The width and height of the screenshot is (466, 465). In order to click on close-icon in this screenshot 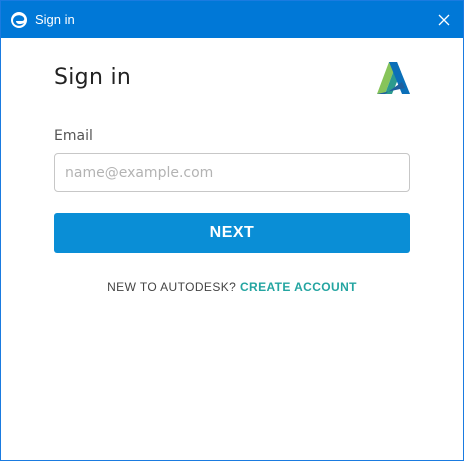, I will do `click(444, 20)`.